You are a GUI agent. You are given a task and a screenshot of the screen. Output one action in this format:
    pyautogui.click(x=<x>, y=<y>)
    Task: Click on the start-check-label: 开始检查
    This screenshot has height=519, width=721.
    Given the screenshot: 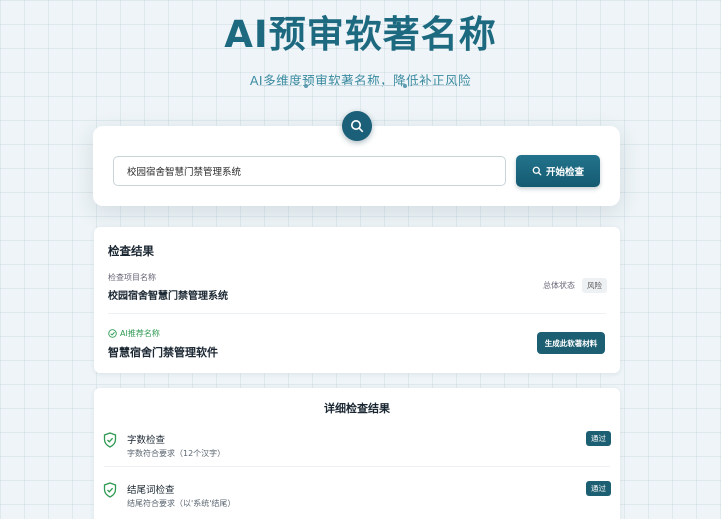 What is the action you would take?
    pyautogui.click(x=564, y=172)
    